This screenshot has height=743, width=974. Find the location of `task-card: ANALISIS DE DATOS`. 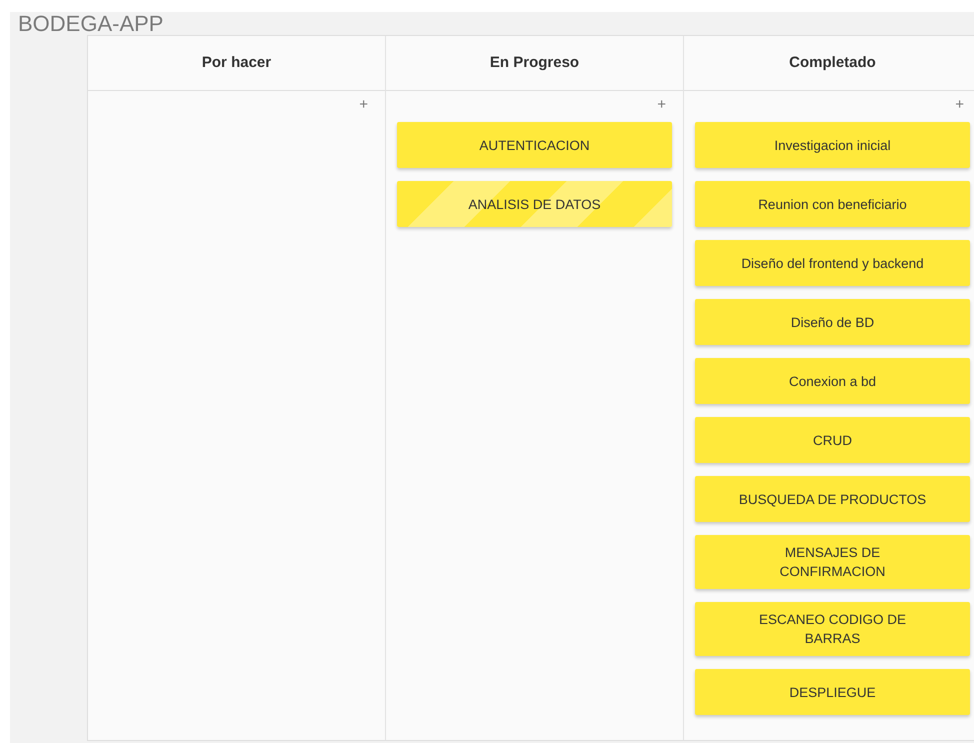

task-card: ANALISIS DE DATOS is located at coordinates (534, 204).